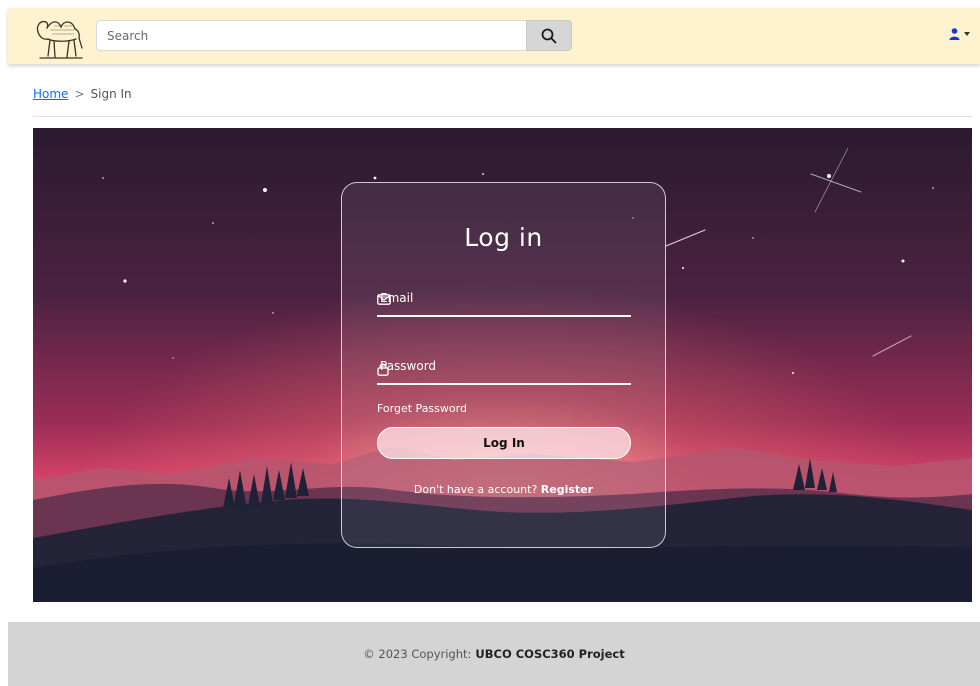 The height and width of the screenshot is (686, 980). What do you see at coordinates (954, 34) in the screenshot?
I see `user-icon` at bounding box center [954, 34].